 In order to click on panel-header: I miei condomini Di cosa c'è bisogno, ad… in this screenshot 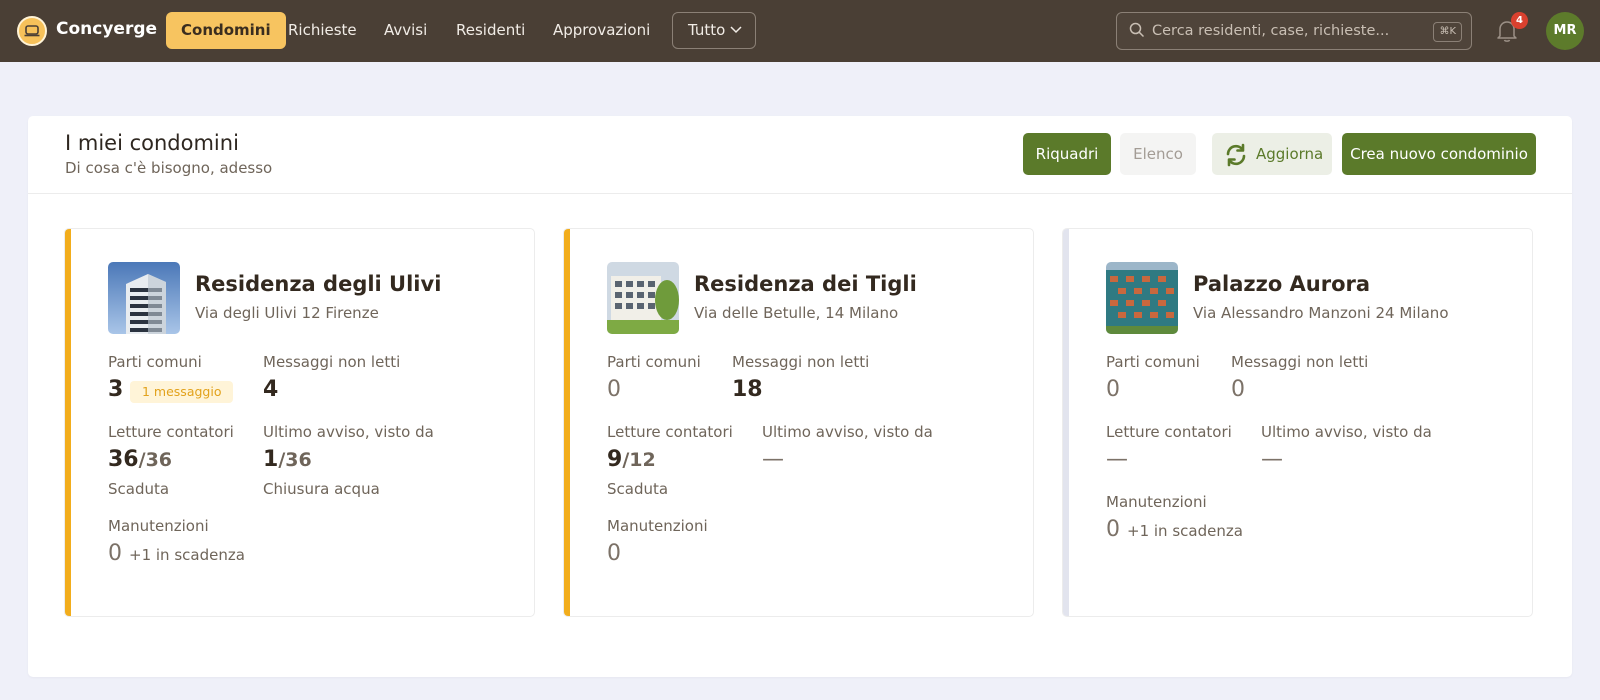, I will do `click(800, 155)`.